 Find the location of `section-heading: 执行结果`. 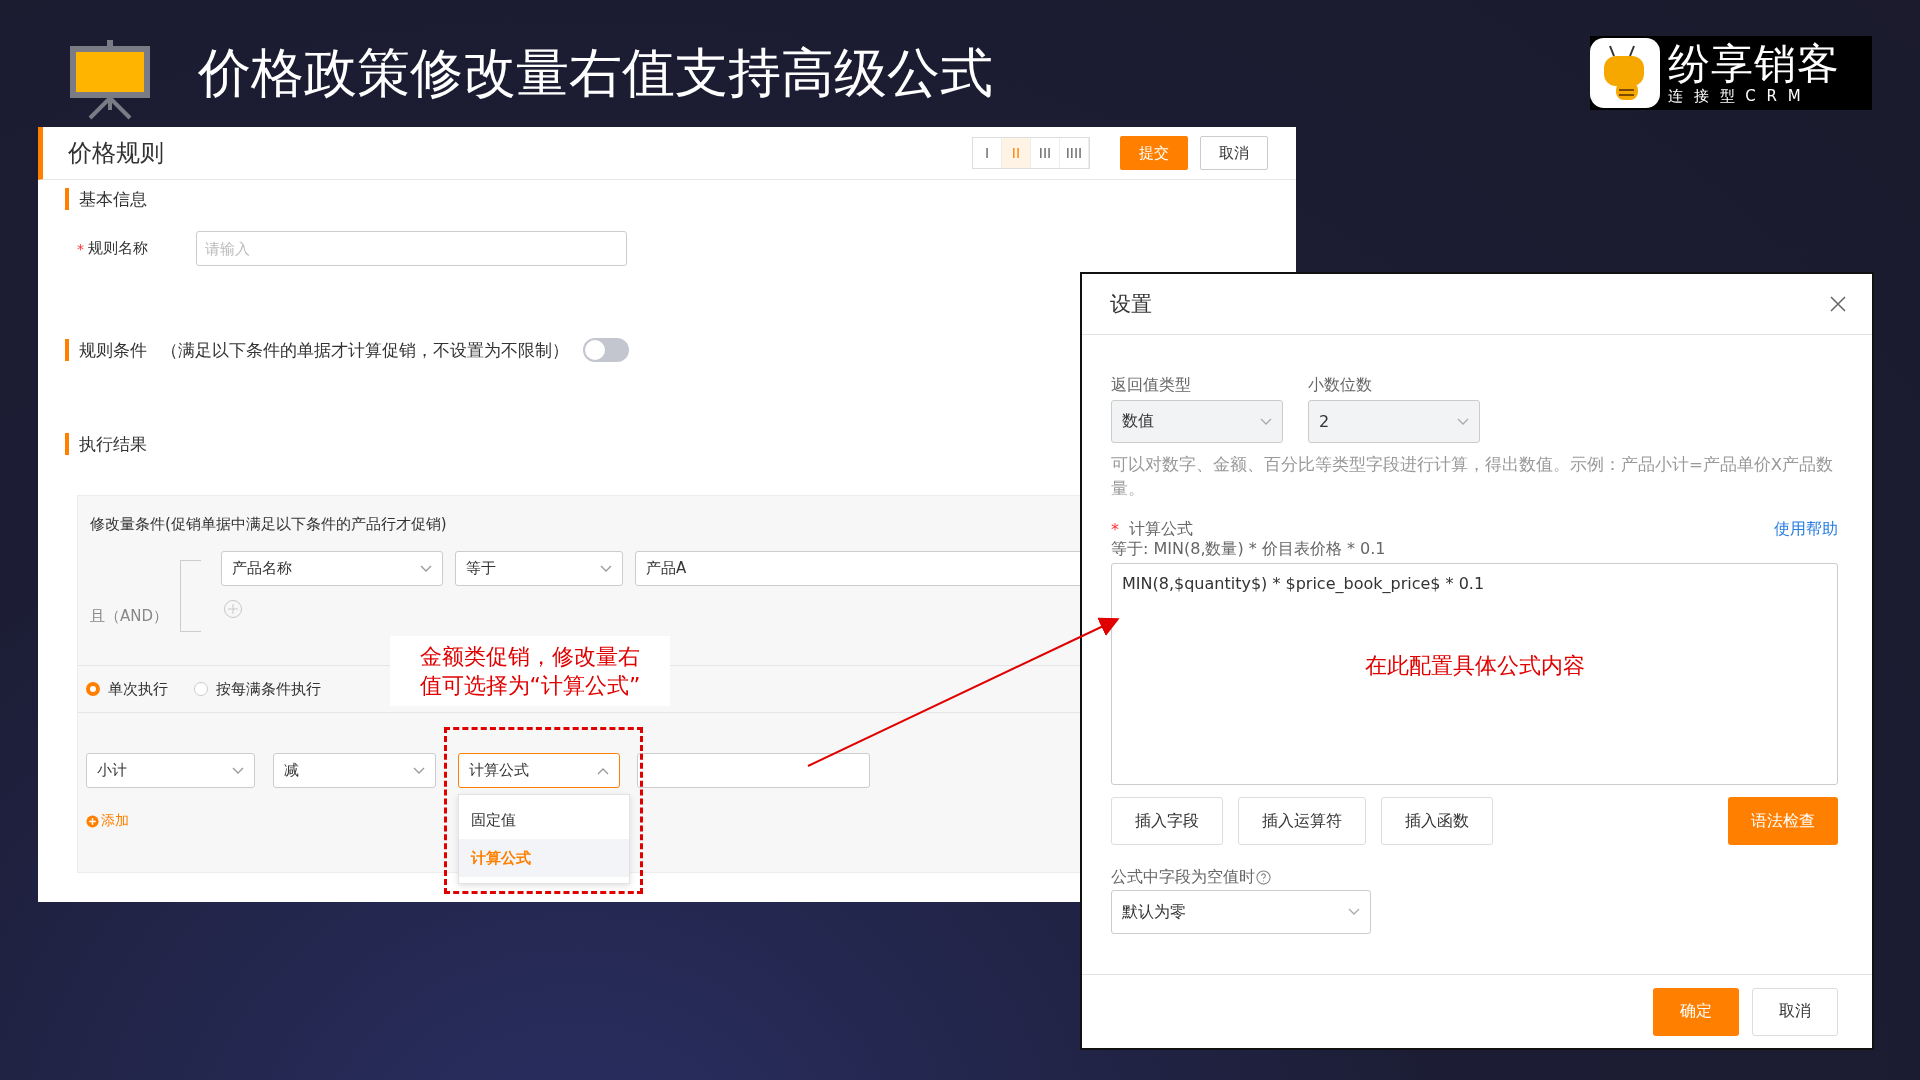

section-heading: 执行结果 is located at coordinates (106, 444).